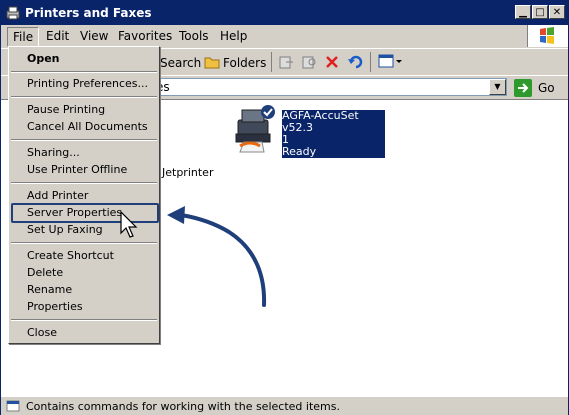  I want to click on menu-delete: Delete, so click(84, 272).